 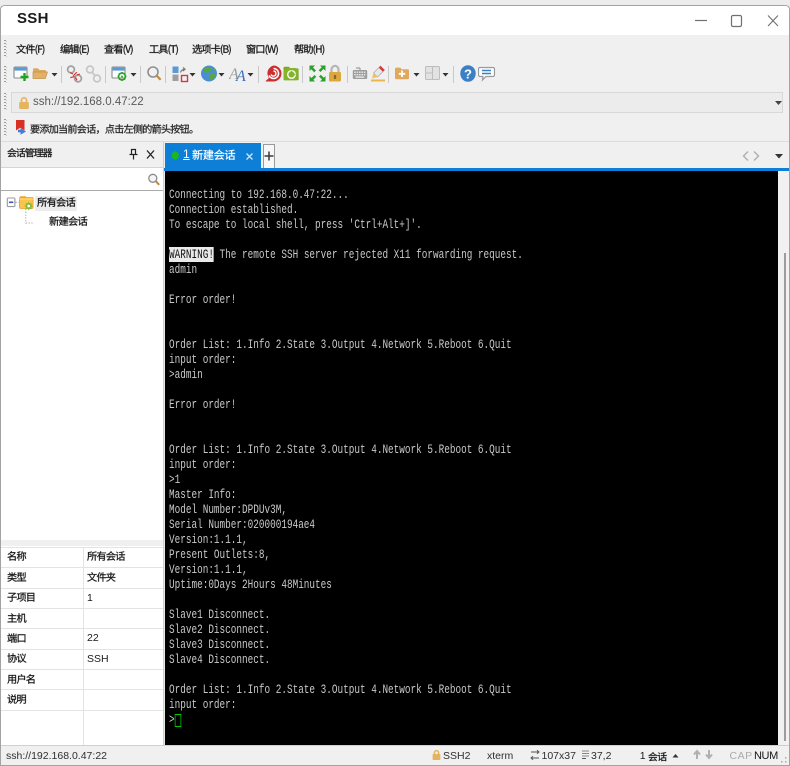 I want to click on svg-text: A, so click(x=240, y=75).